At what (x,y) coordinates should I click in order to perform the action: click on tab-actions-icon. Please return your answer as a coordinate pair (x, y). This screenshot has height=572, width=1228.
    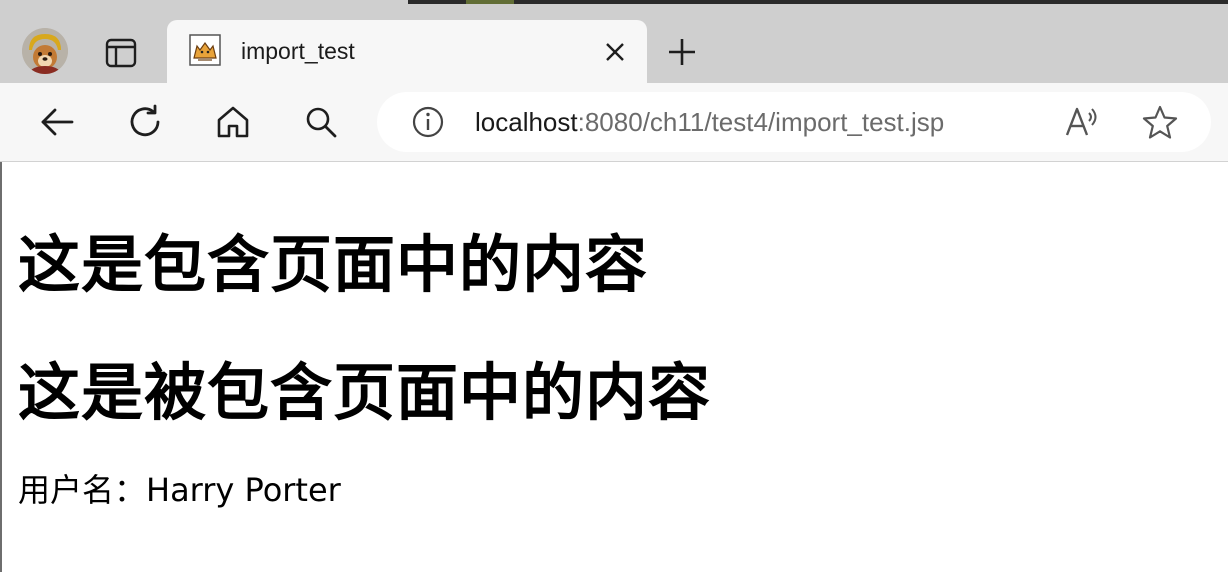
    Looking at the image, I should click on (121, 53).